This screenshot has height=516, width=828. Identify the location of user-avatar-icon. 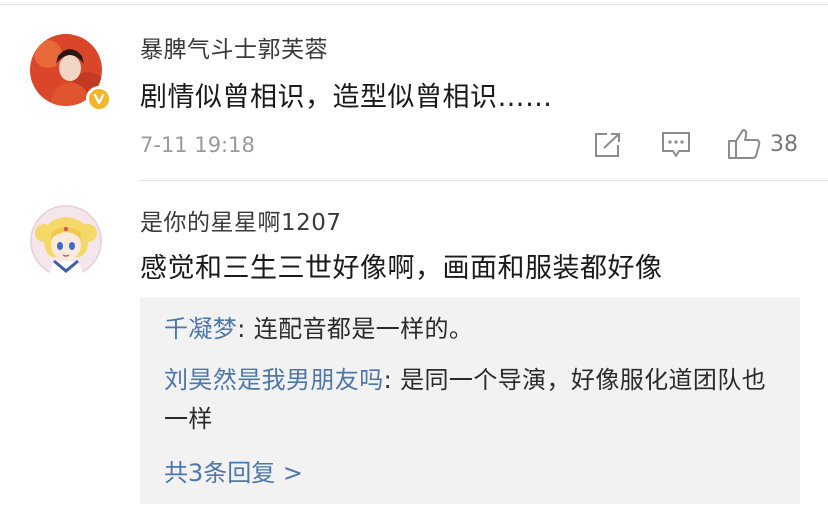
(66, 241).